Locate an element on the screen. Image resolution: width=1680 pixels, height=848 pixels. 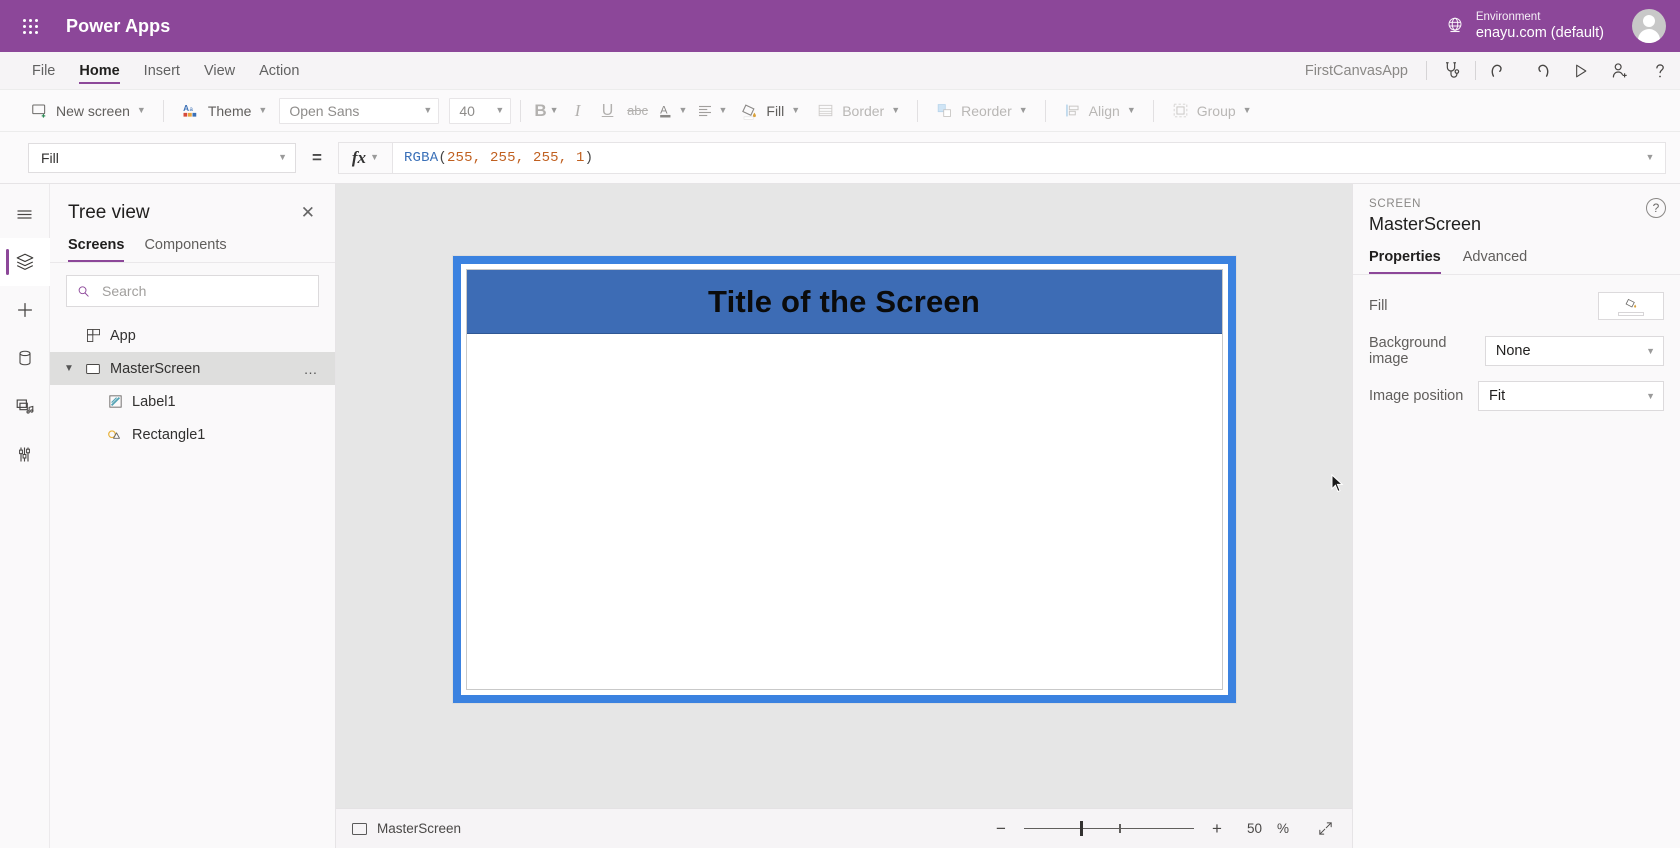
rectangle1-shape: Title of the Screen is located at coordinates (844, 302).